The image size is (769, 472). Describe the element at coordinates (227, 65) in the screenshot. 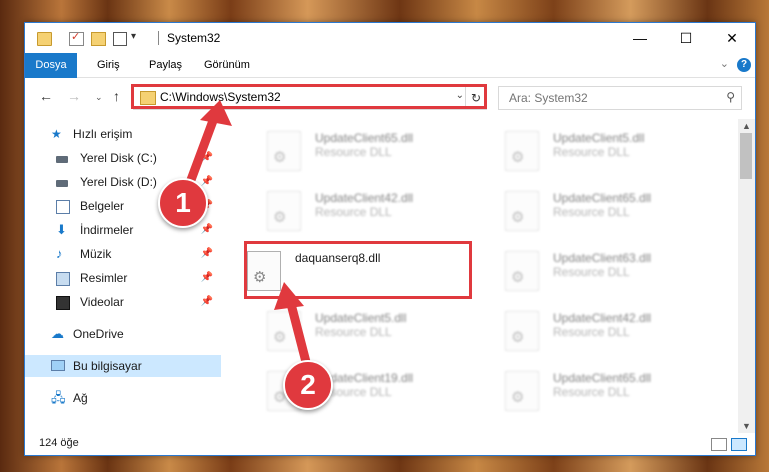

I see `tab-view: Görünüm` at that location.